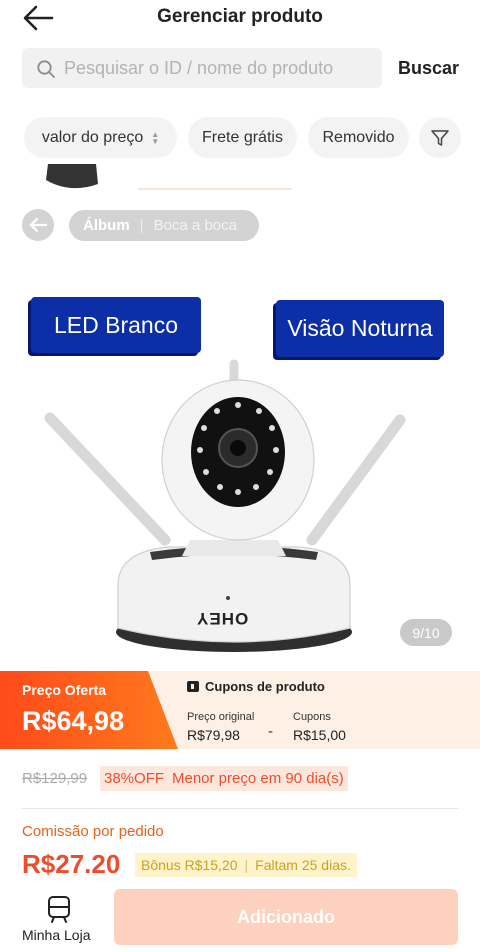 The width and height of the screenshot is (480, 952). What do you see at coordinates (222, 618) in the screenshot?
I see `brand-text: OHEY` at bounding box center [222, 618].